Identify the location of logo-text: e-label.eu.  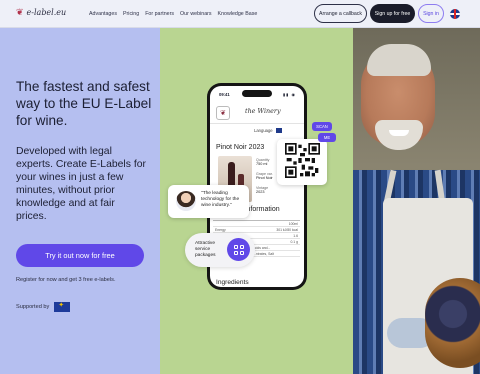
(46, 12).